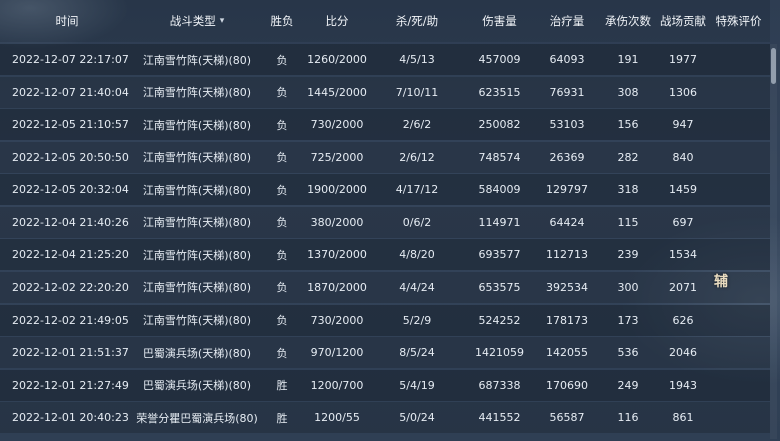 The width and height of the screenshot is (780, 441). What do you see at coordinates (70, 418) in the screenshot?
I see `cell-time: 2022-12-01 20:40:23` at bounding box center [70, 418].